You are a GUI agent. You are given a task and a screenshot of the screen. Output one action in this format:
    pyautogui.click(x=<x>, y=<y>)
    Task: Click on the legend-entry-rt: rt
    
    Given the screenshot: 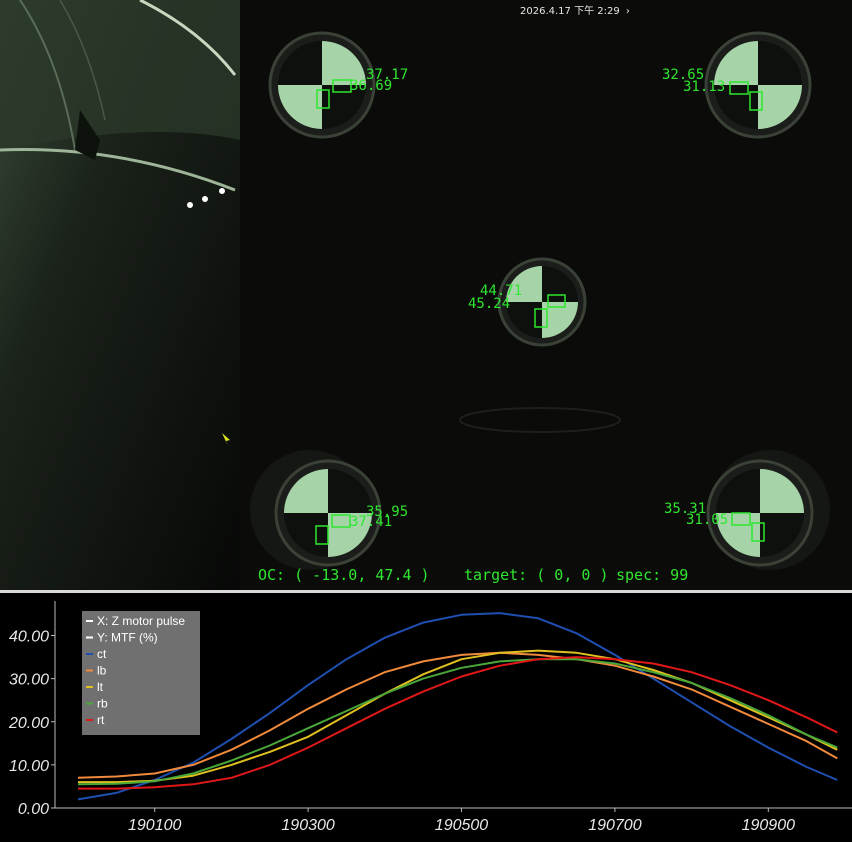 What is the action you would take?
    pyautogui.click(x=101, y=720)
    